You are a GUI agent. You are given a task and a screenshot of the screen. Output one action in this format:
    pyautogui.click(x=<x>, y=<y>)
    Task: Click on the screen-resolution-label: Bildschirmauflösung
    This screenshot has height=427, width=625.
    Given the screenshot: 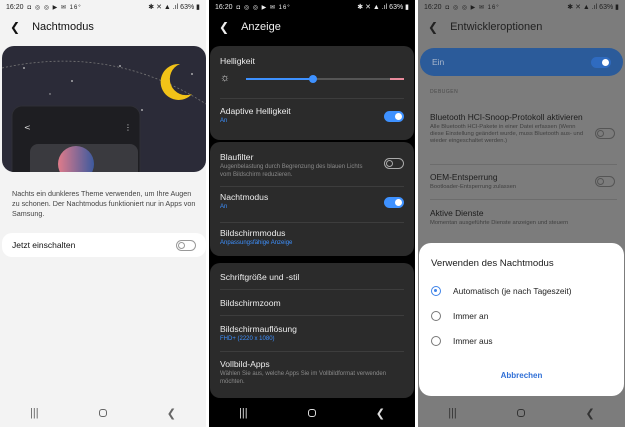 What is the action you would take?
    pyautogui.click(x=258, y=329)
    